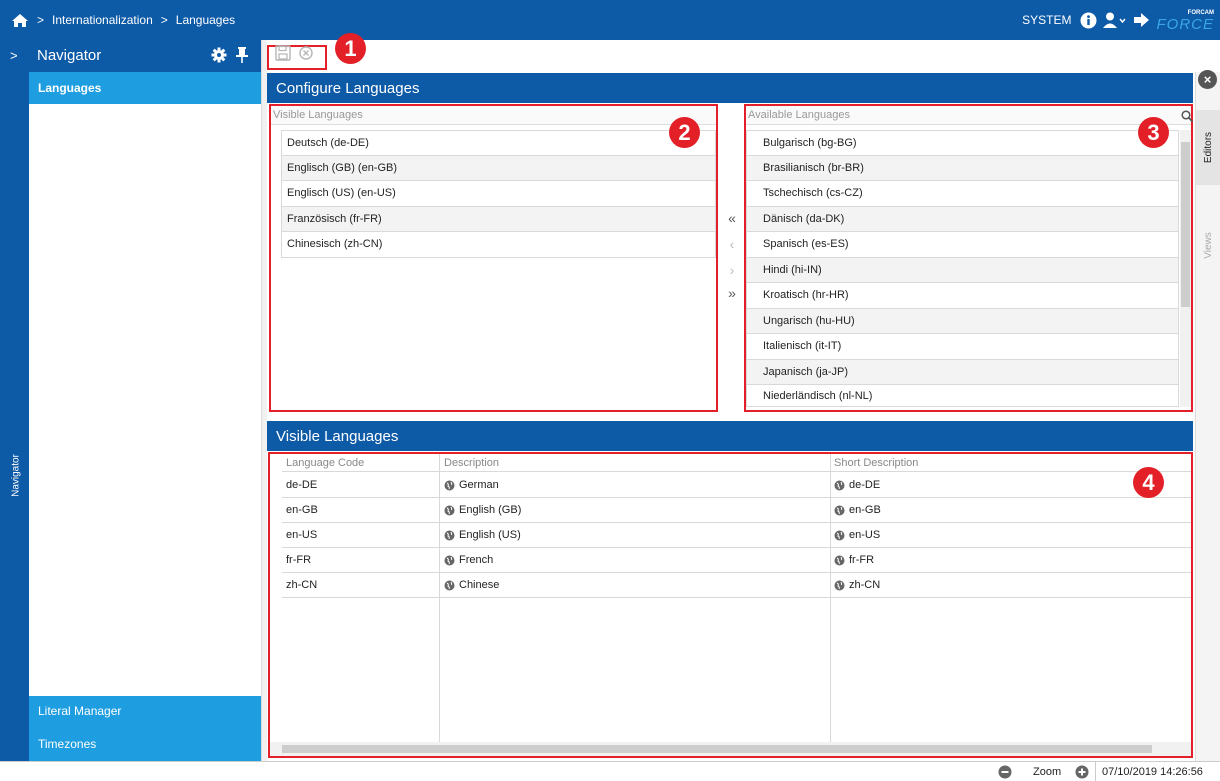 The height and width of the screenshot is (781, 1220). Describe the element at coordinates (145, 88) in the screenshot. I see `nav-item-languages: Languages` at that location.